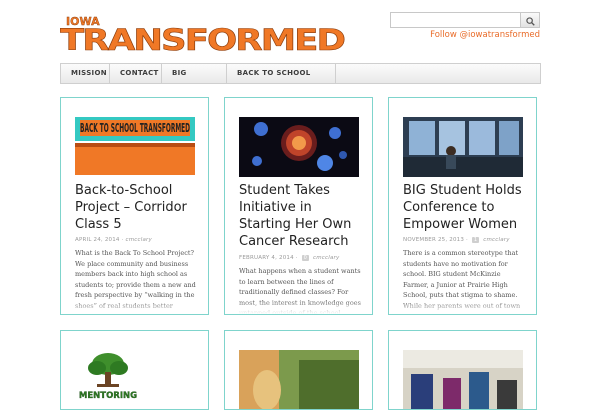  I want to click on main-nav: MISSION CONTACT BIG BACK TO SCHOOL, so click(300, 73).